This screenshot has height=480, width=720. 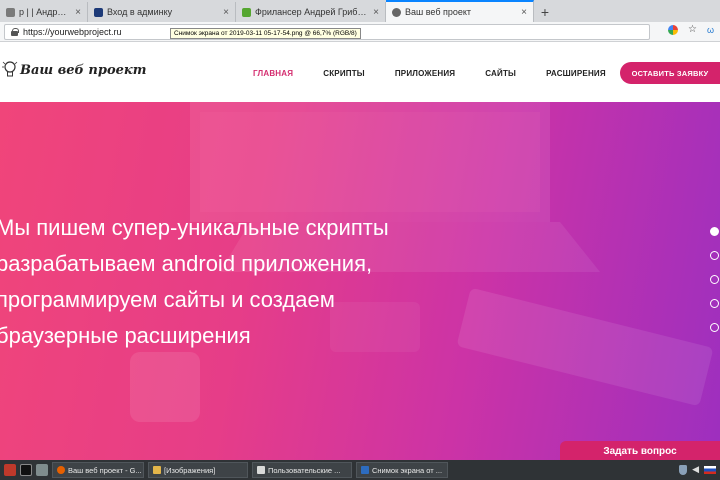 What do you see at coordinates (186, 263) in the screenshot?
I see `hero-line: разрабатываем android приложения,` at bounding box center [186, 263].